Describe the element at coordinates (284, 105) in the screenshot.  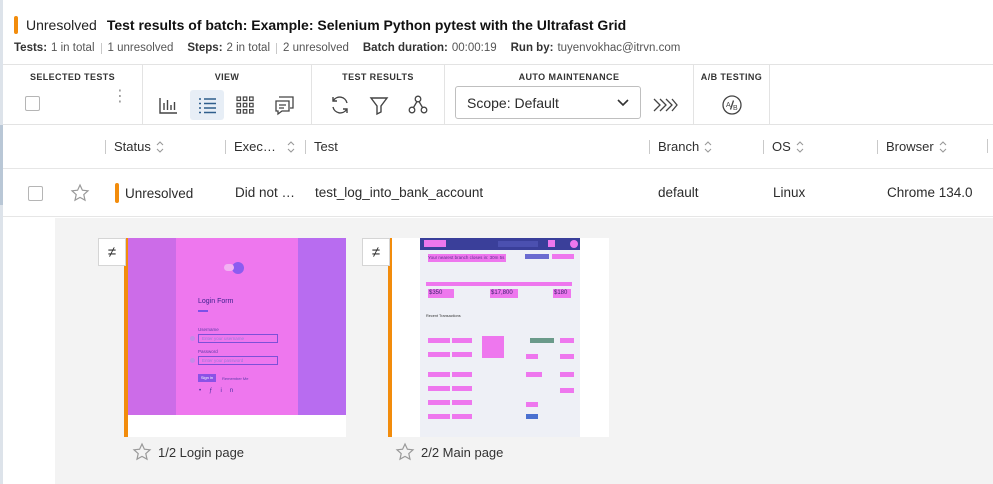
I see `comments-view-icon` at that location.